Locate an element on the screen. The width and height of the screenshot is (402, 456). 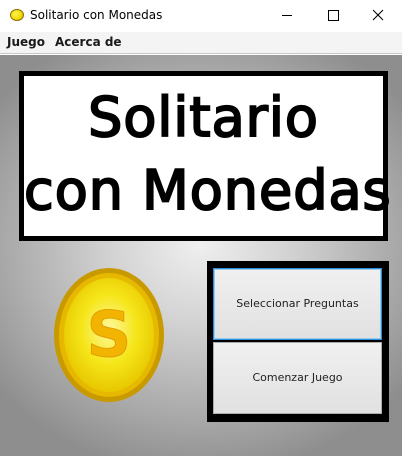
start-game-button: Comenzar Juego is located at coordinates (297, 378).